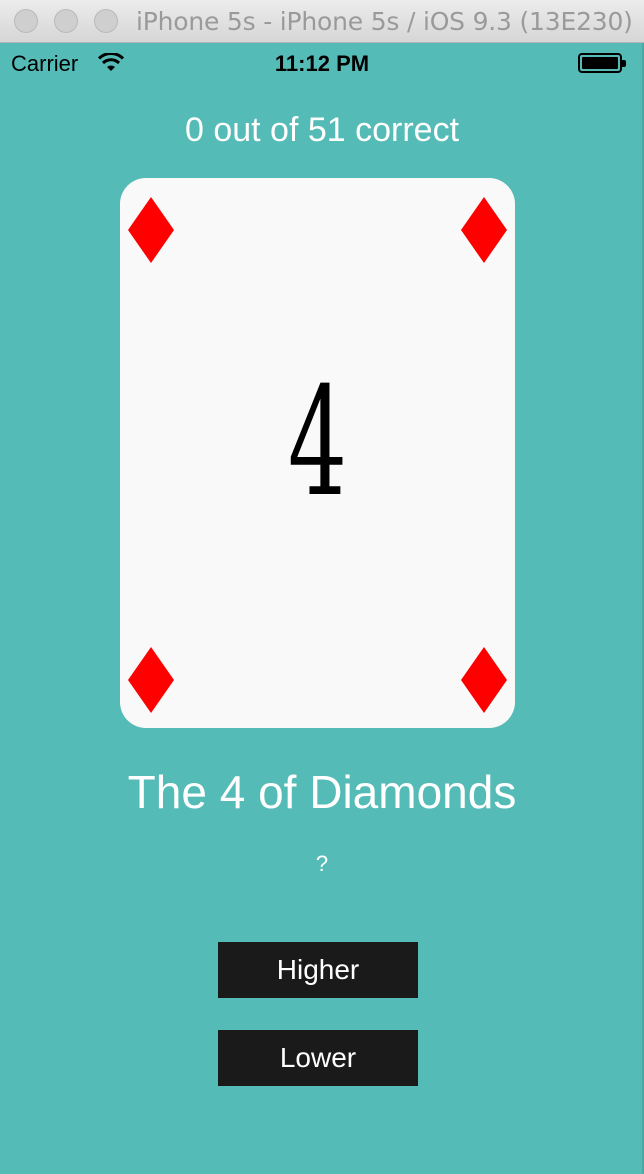 The image size is (644, 1174). What do you see at coordinates (602, 63) in the screenshot?
I see `battery-icon` at bounding box center [602, 63].